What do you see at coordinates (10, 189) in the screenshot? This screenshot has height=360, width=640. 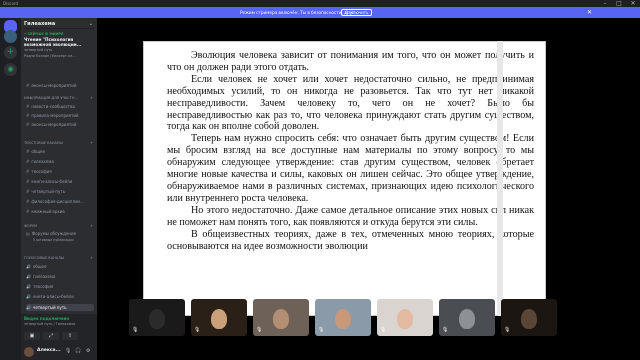 I see `server-rail: + ◉` at bounding box center [10, 189].